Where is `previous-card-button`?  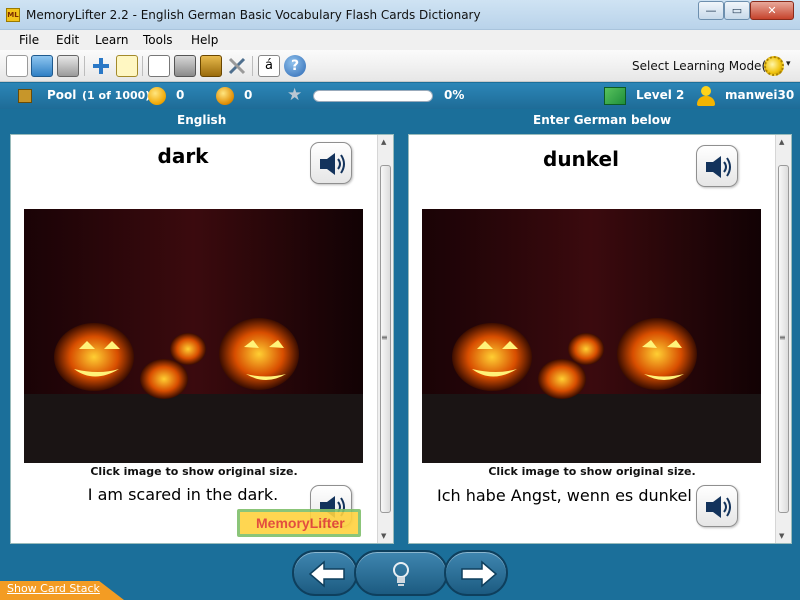
previous-card-button is located at coordinates (325, 573).